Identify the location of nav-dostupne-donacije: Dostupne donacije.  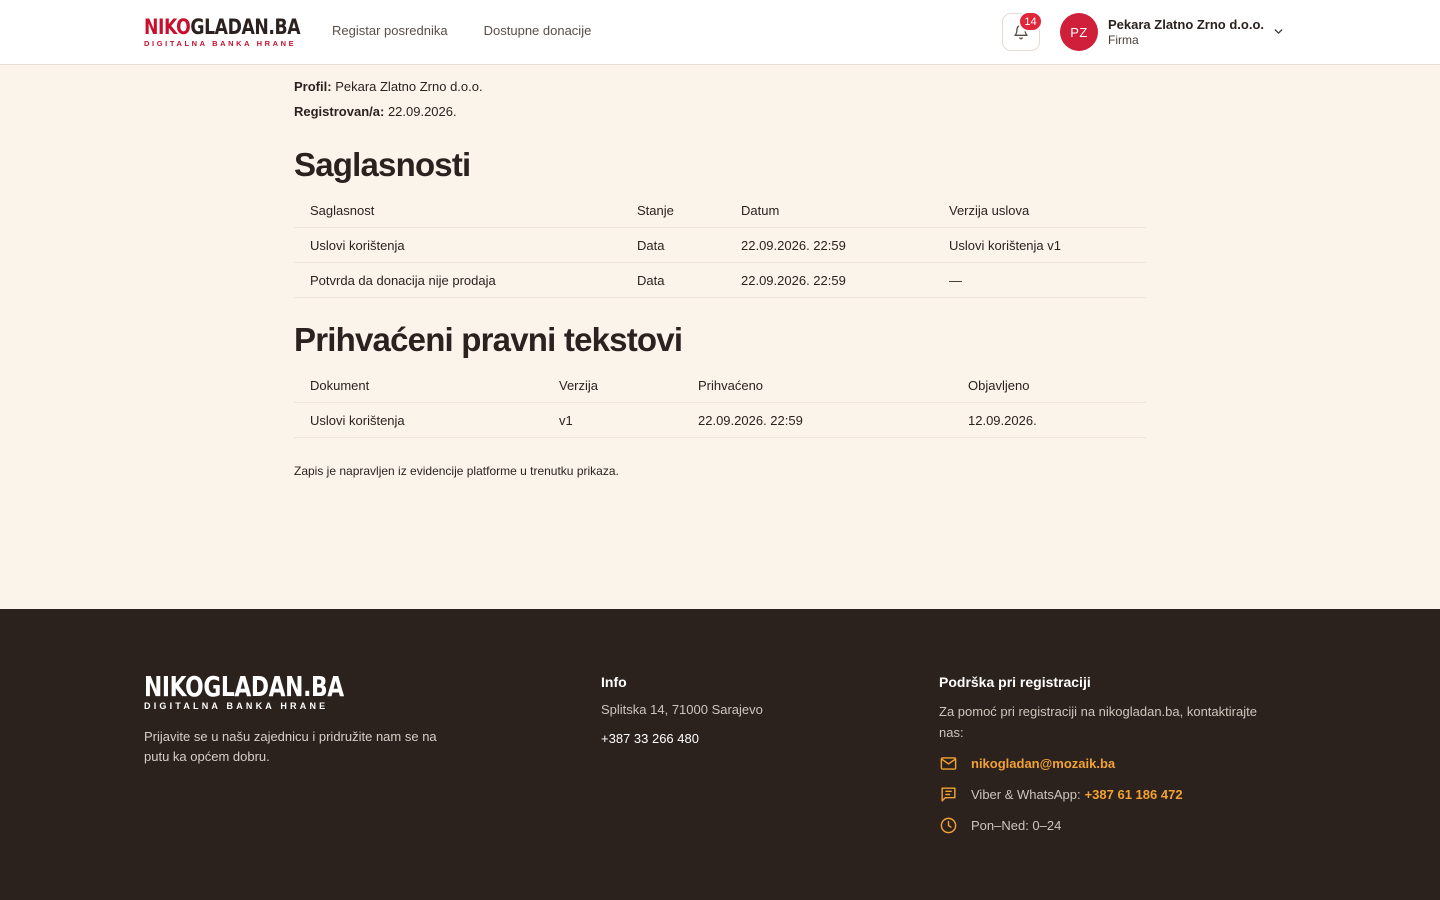
(538, 30).